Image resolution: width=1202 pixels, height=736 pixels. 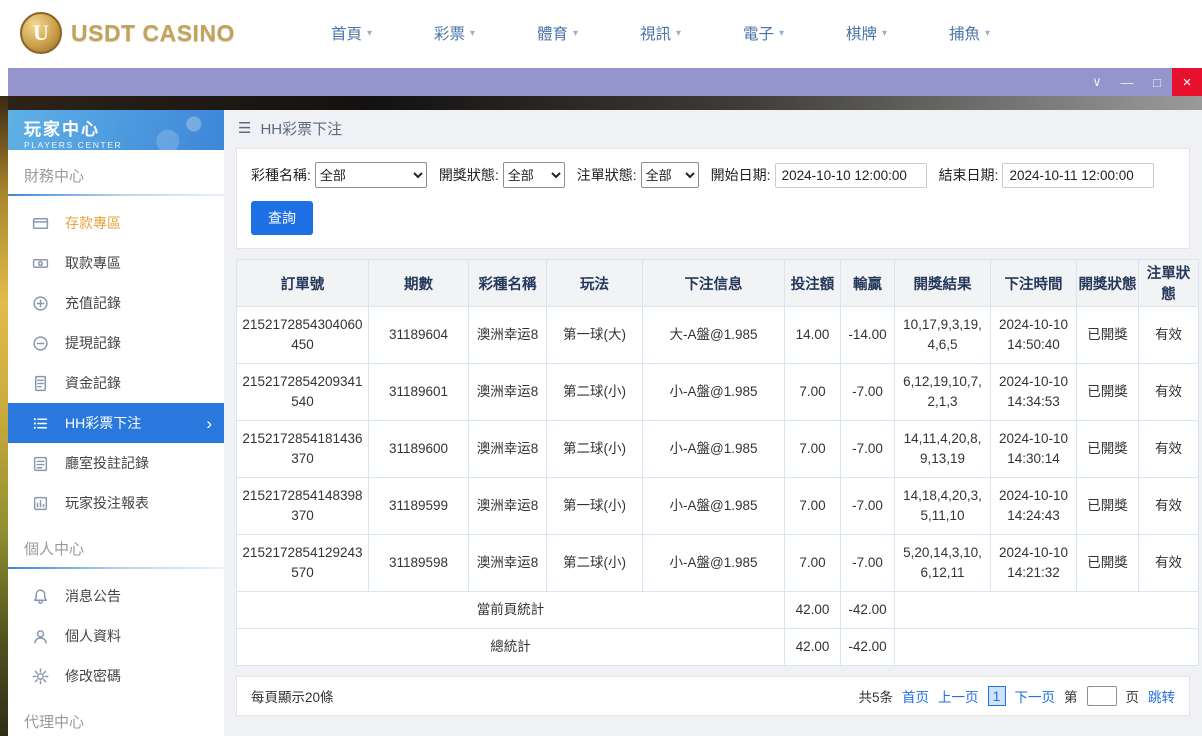 I want to click on cell-bet-time: 2024-10-10 14:30:14, so click(x=1033, y=449).